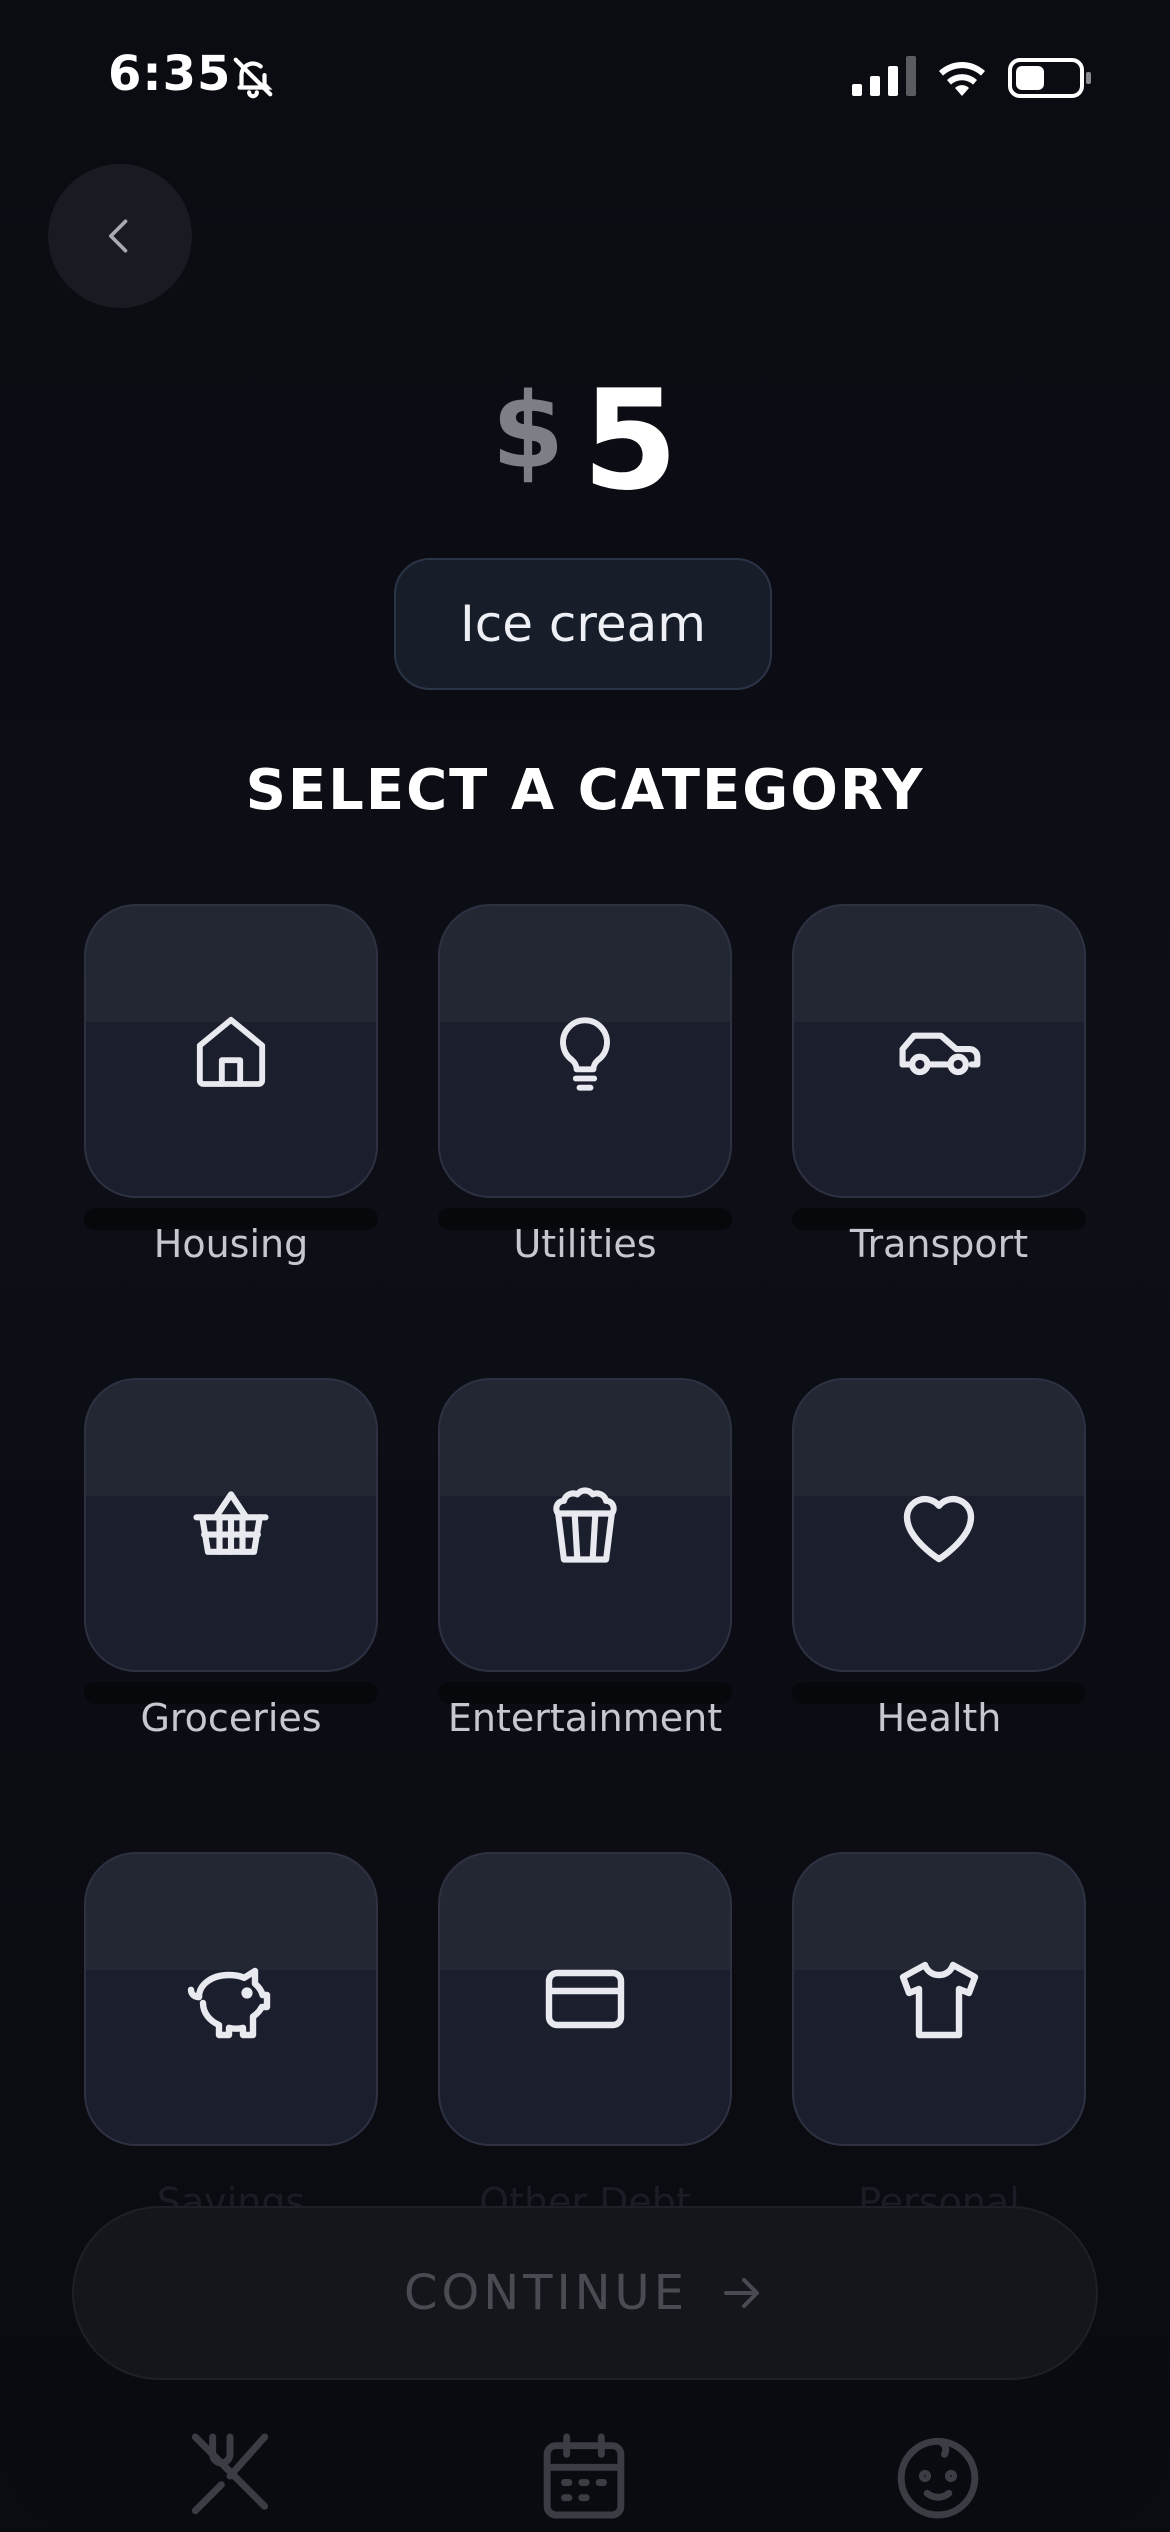 This screenshot has width=1170, height=2532. What do you see at coordinates (939, 1529) in the screenshot?
I see `heart-icon` at bounding box center [939, 1529].